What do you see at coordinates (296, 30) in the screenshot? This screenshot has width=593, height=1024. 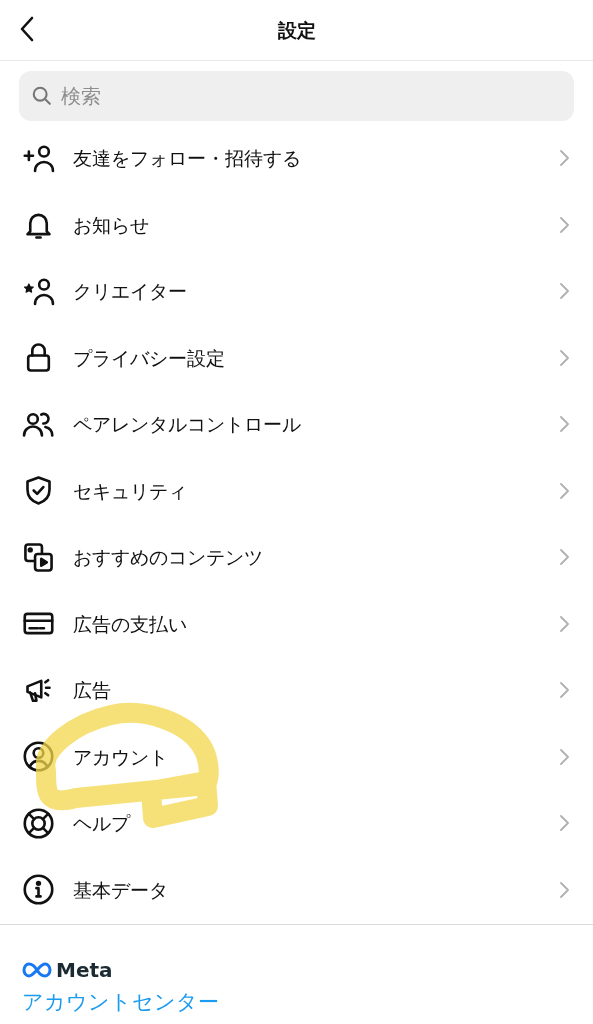 I see `page-title: 設定` at bounding box center [296, 30].